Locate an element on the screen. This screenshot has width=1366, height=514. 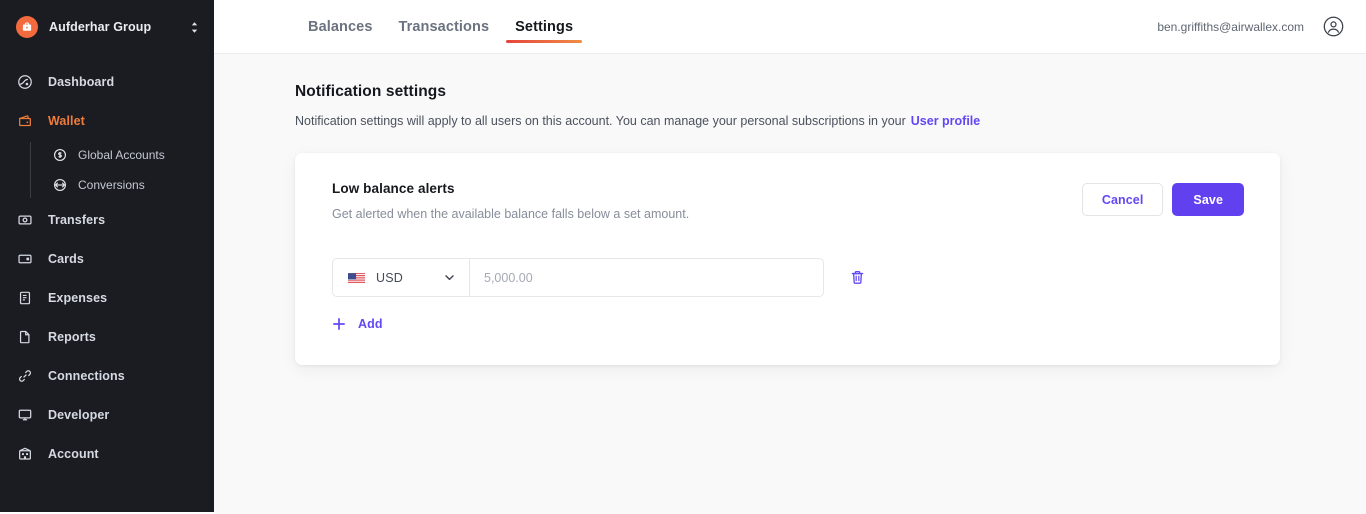
sidebar-subnav-wallet: Global Accounts Conversions is located at coordinates (122, 170).